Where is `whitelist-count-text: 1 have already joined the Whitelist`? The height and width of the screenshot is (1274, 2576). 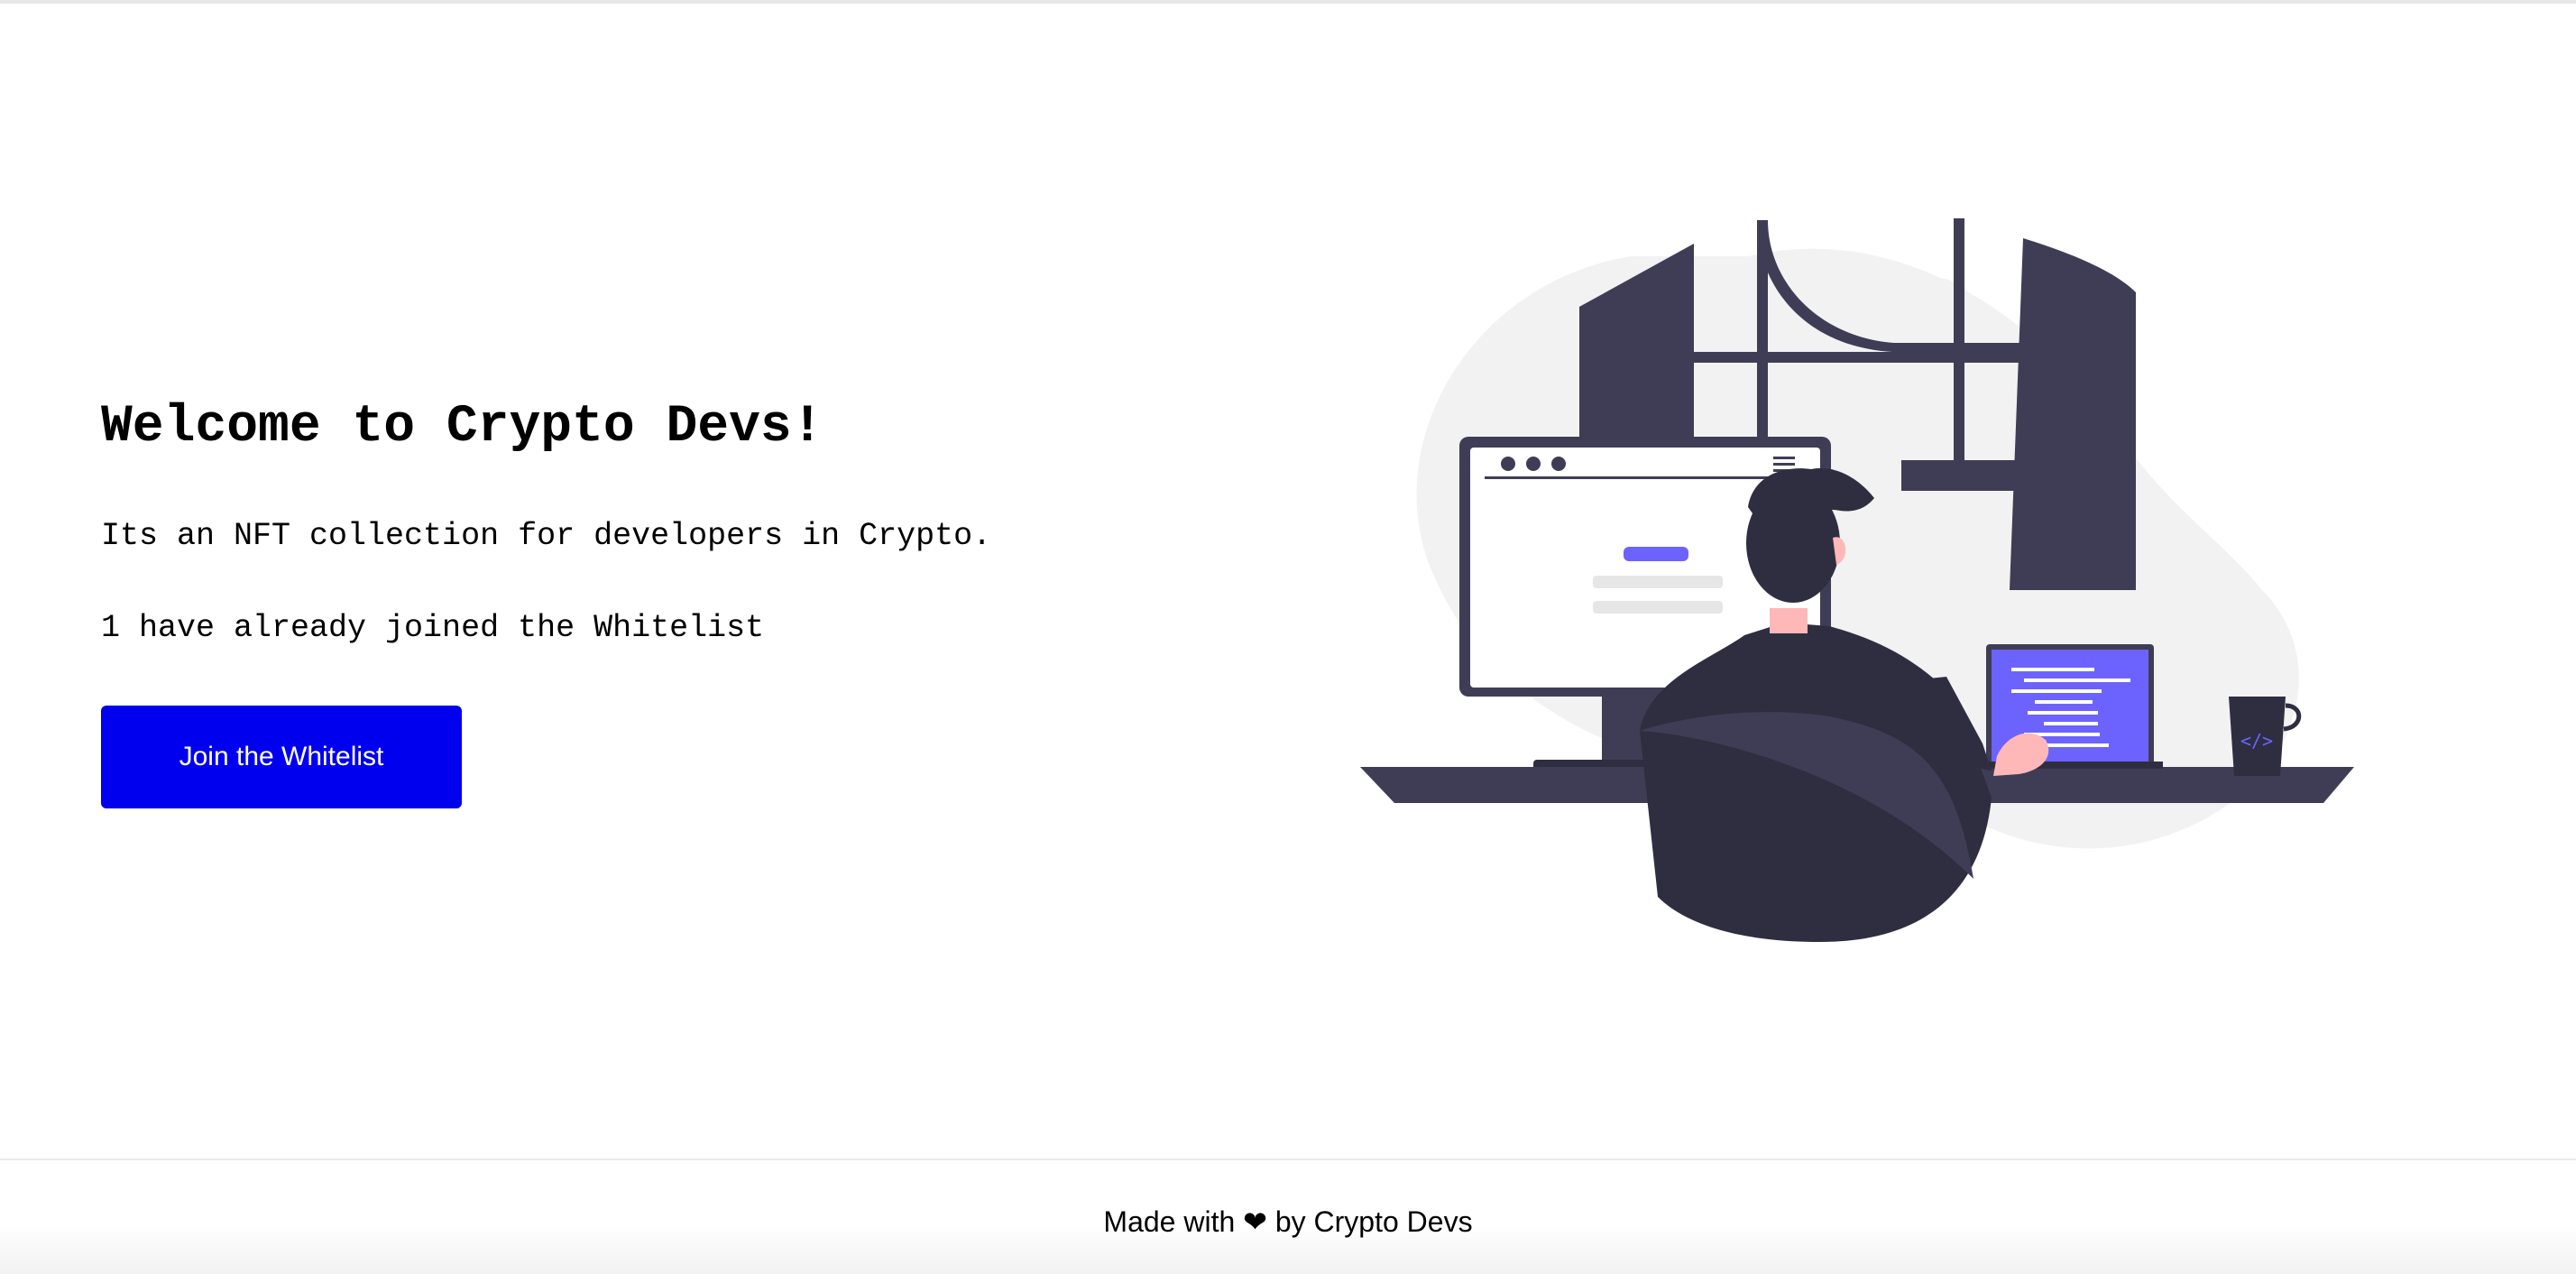
whitelist-count-text: 1 have already joined the Whitelist is located at coordinates (433, 628).